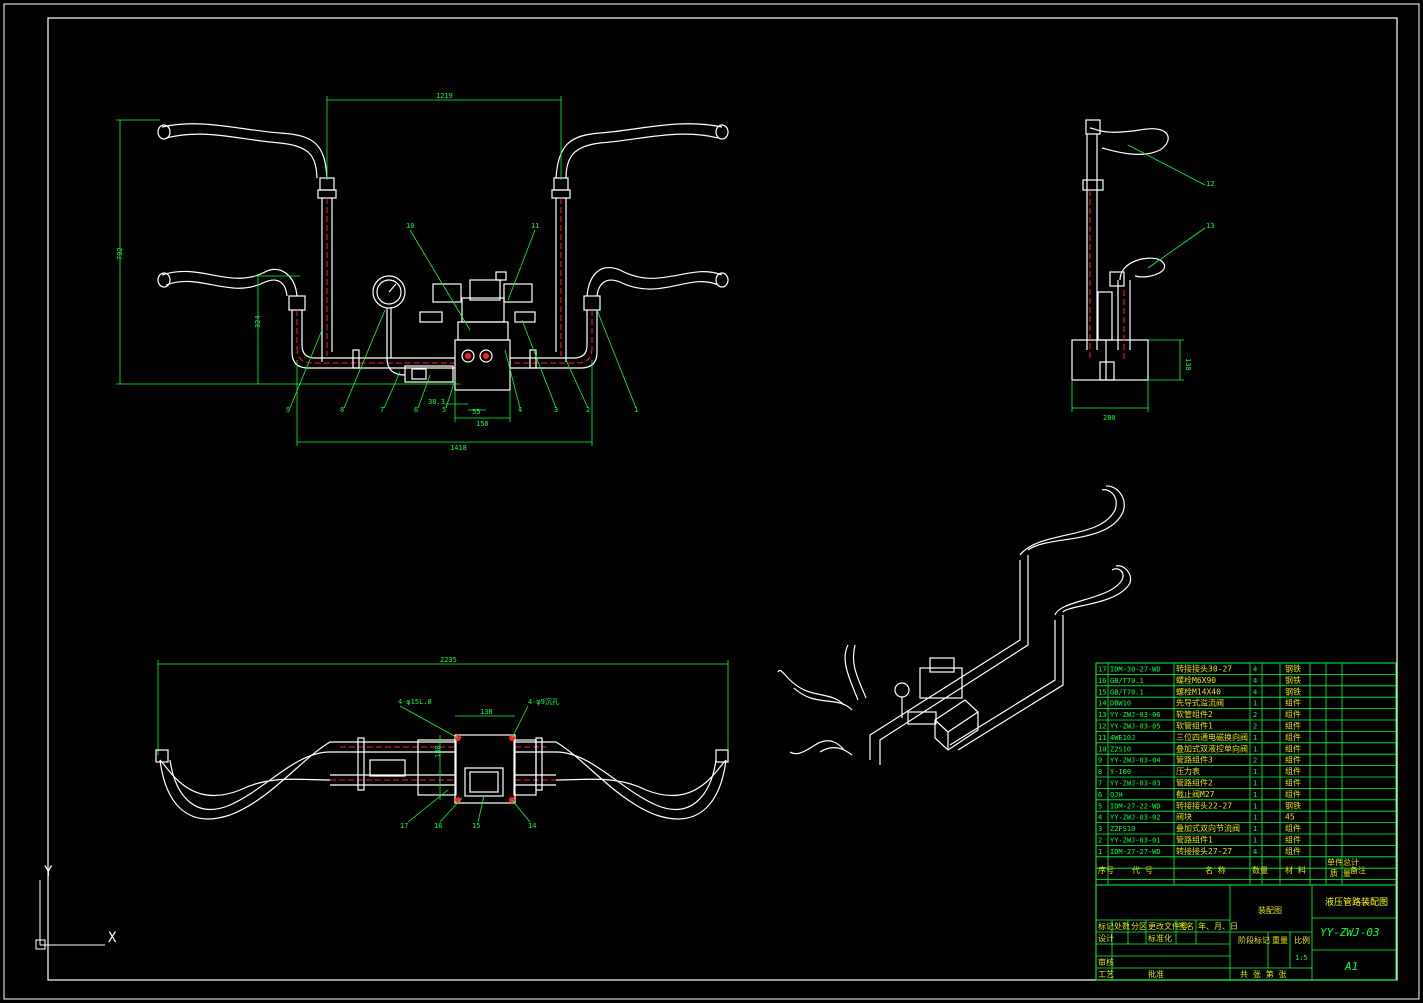 The image size is (1423, 1003). I want to click on bom-code: YY-ZWJ-03-01, so click(1135, 841).